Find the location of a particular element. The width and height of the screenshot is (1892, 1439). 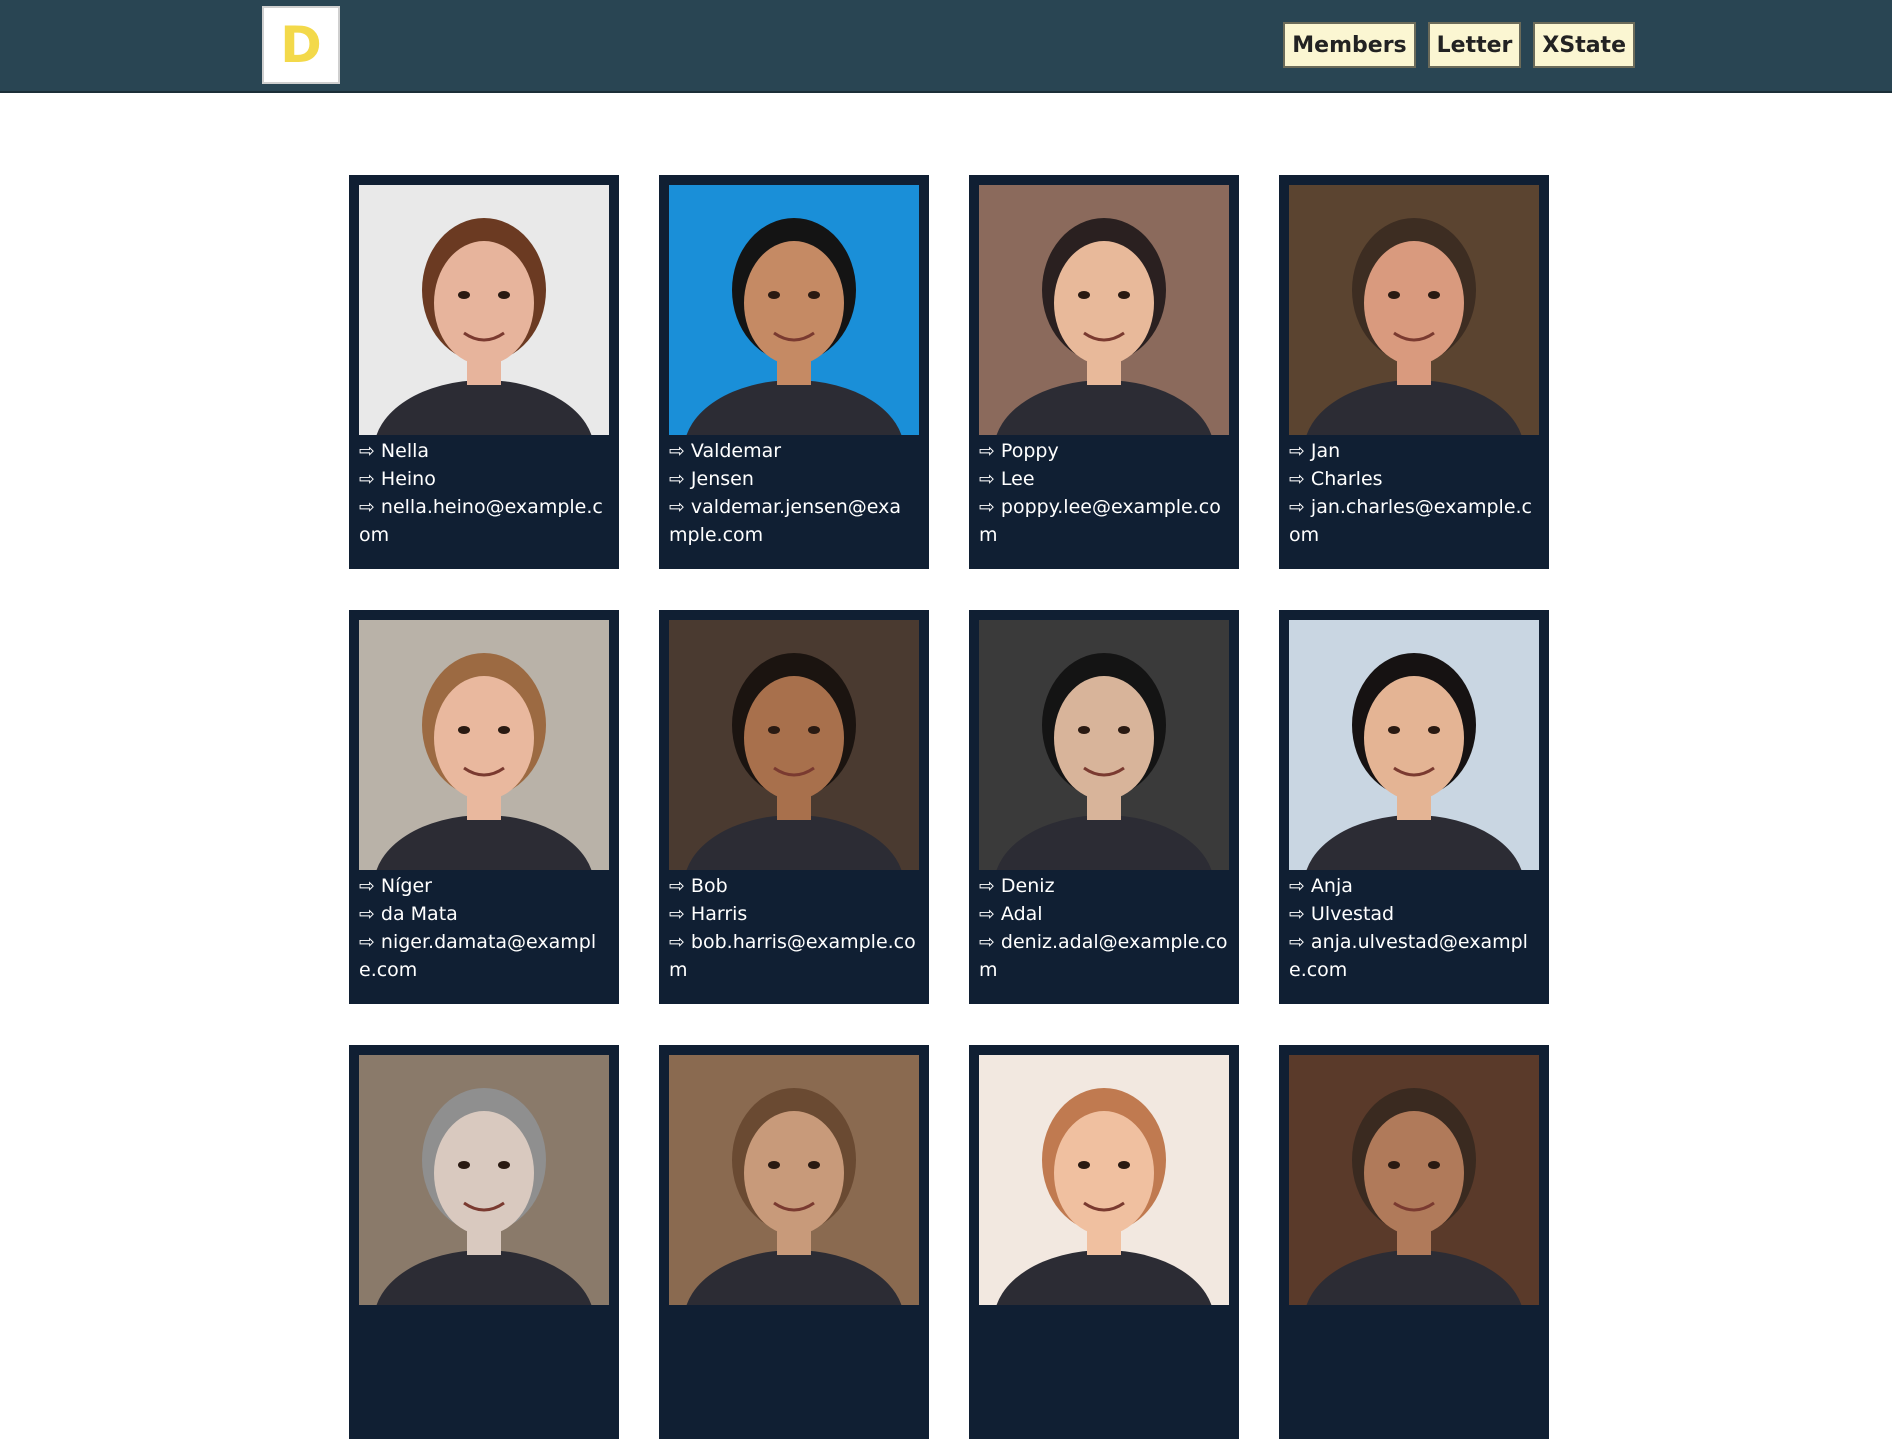

member-card: ⇨ Anja ⇨ Ulvestad ⇨ anja.ulvestad@example.com is located at coordinates (1414, 807).